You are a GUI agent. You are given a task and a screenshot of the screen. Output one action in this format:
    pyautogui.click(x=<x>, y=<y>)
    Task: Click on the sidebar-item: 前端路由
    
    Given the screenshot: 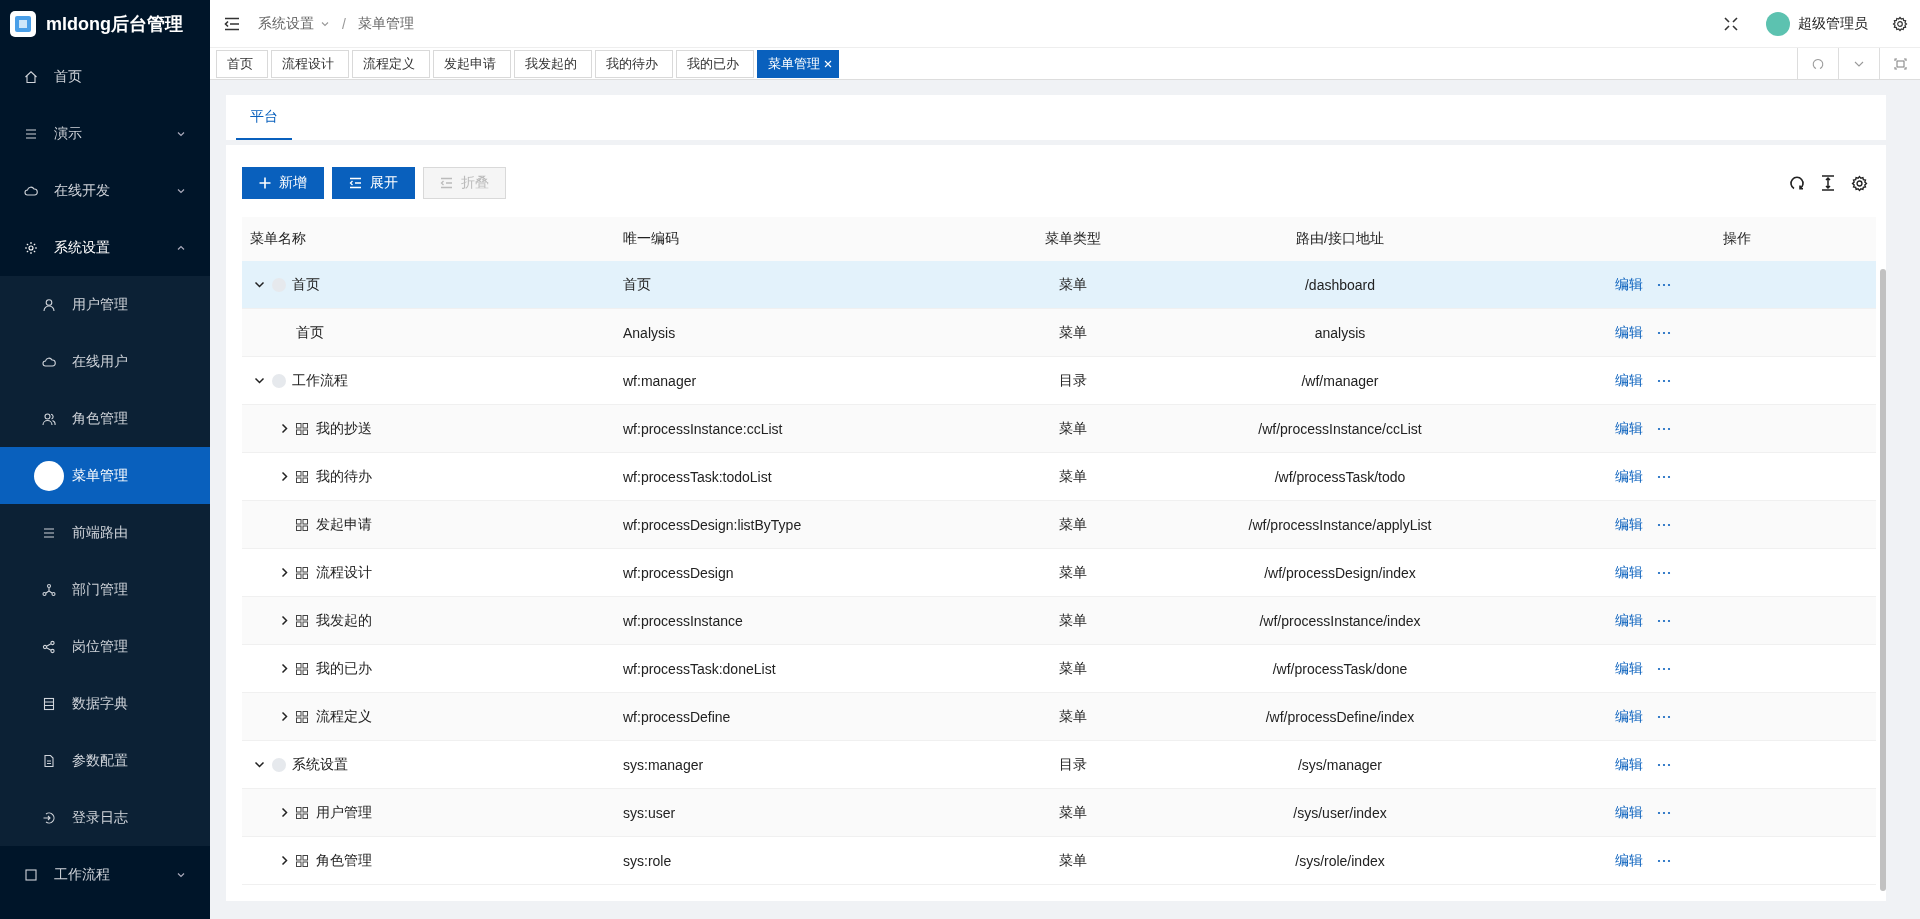 What is the action you would take?
    pyautogui.click(x=105, y=532)
    